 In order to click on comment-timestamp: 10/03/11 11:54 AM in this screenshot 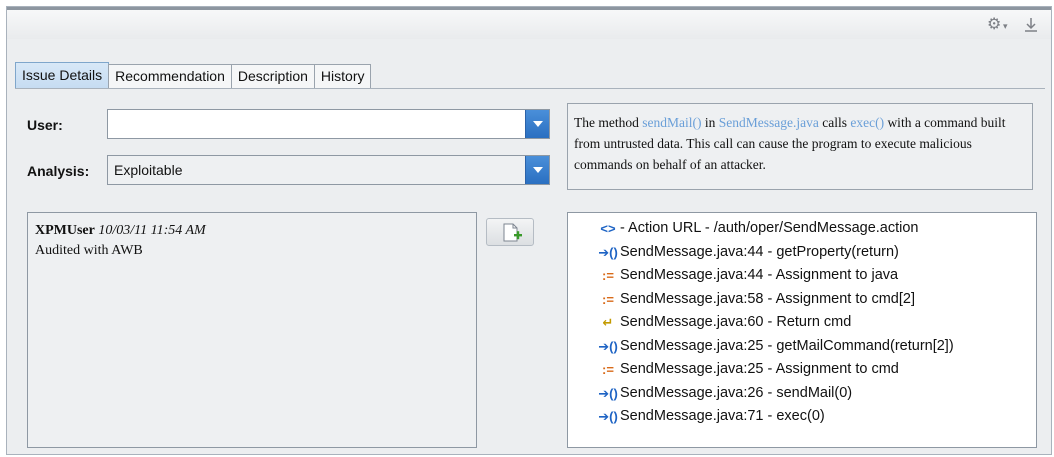, I will do `click(152, 230)`.